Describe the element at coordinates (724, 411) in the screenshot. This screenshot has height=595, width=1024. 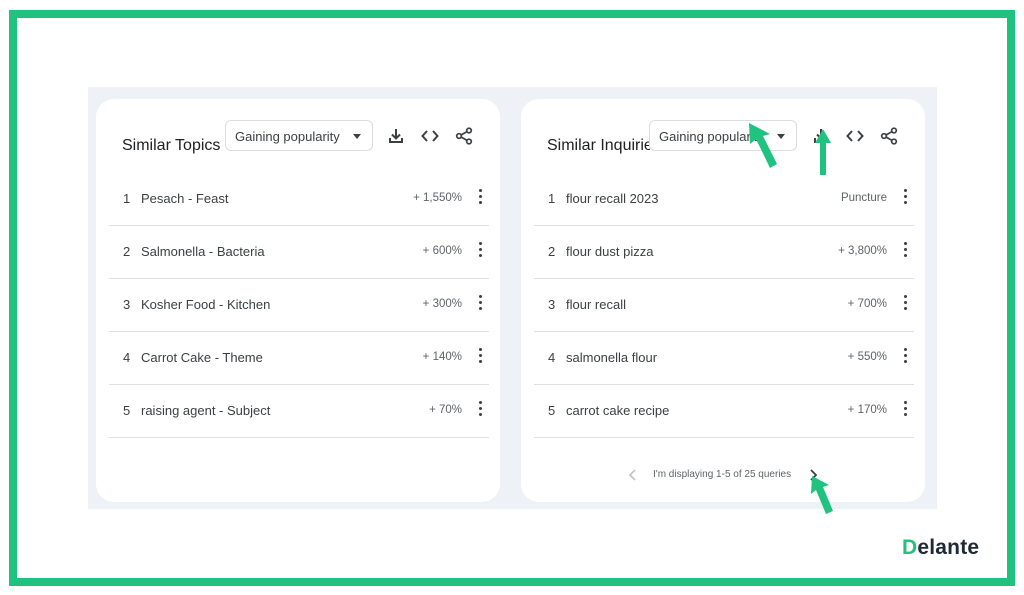
I see `list-item: 5 carrot cake recipe + 170%` at that location.